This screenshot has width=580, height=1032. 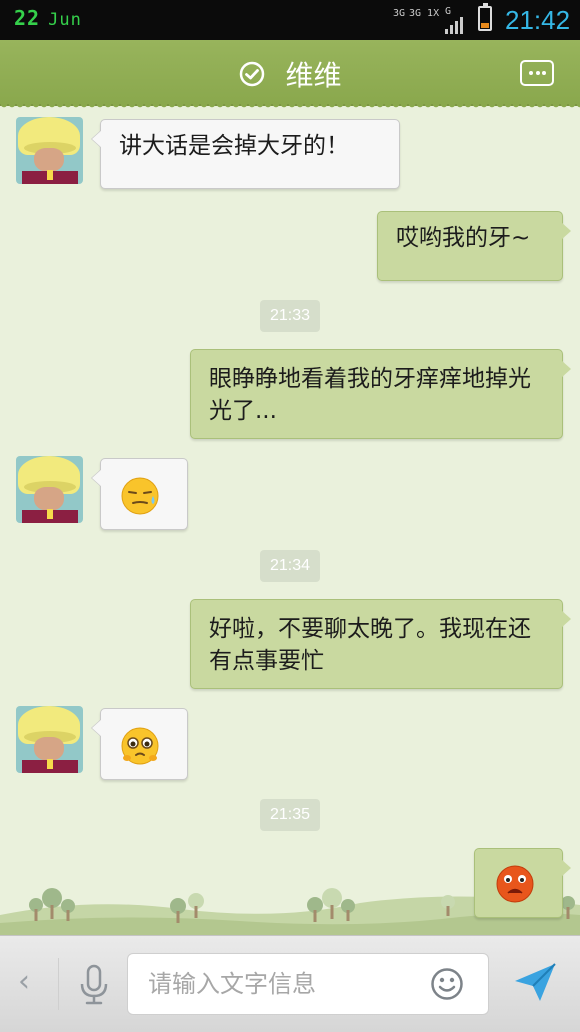 What do you see at coordinates (290, 815) in the screenshot?
I see `message-timestamp: 21:35` at bounding box center [290, 815].